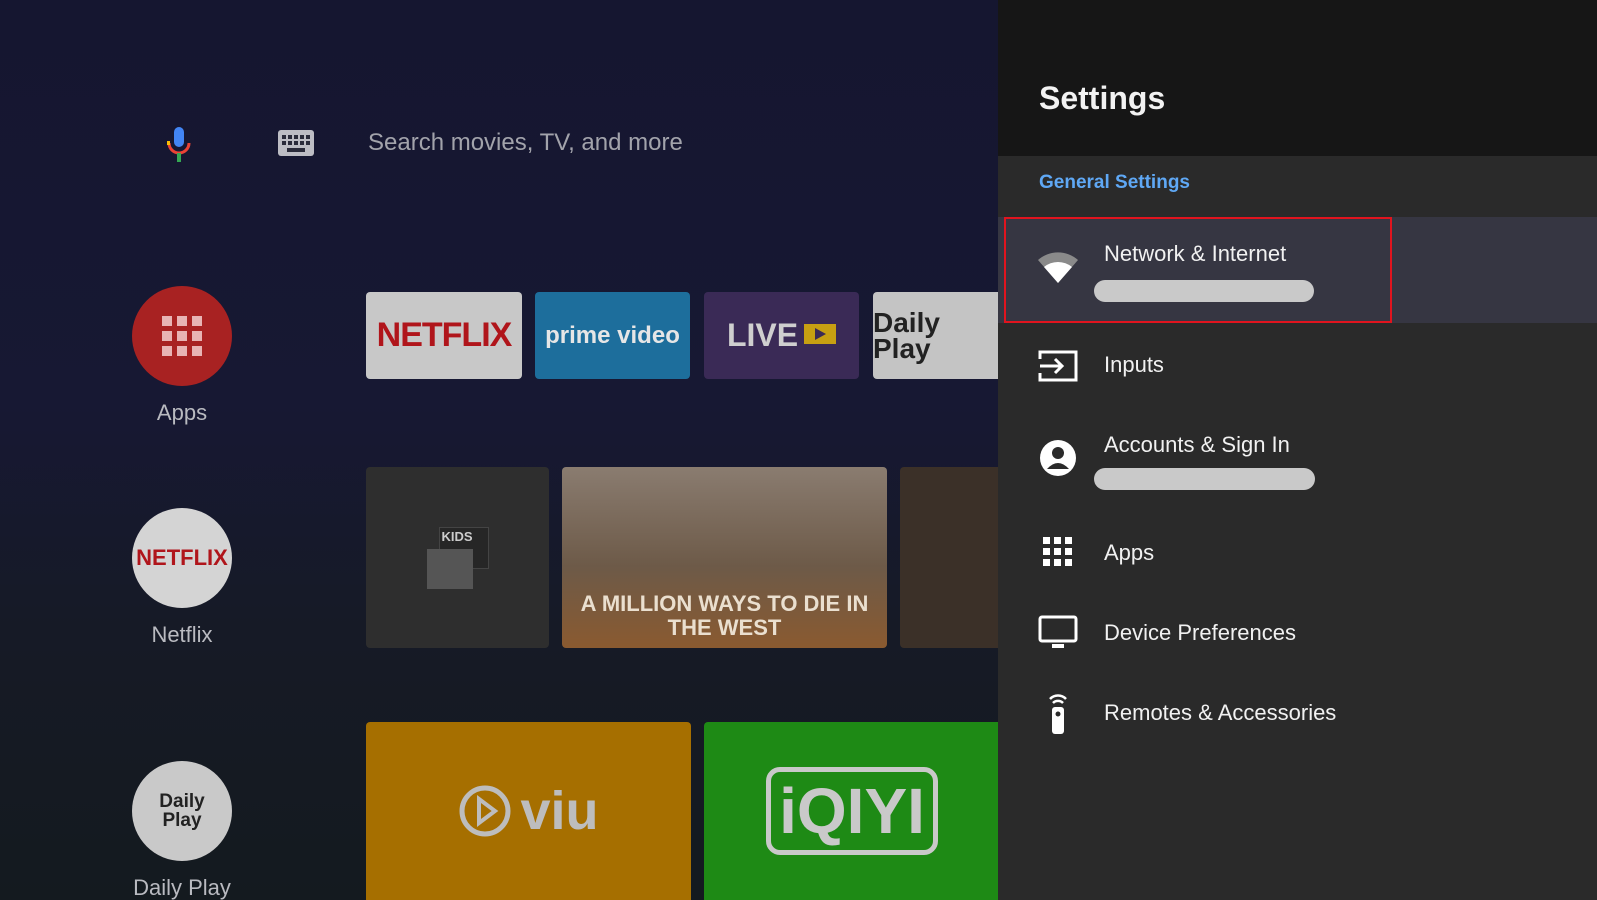 This screenshot has width=1597, height=900. Describe the element at coordinates (1058, 713) in the screenshot. I see `remote-icon` at that location.